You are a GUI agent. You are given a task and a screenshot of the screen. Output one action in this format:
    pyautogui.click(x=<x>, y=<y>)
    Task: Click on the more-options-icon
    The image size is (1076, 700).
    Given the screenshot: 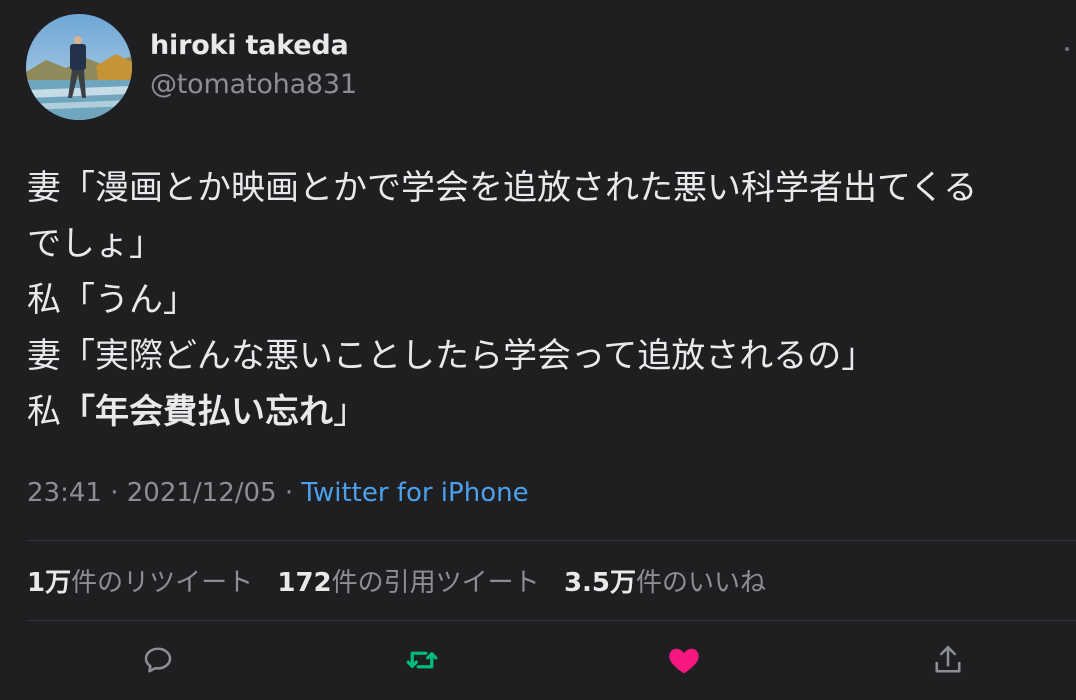 What is the action you would take?
    pyautogui.click(x=1067, y=49)
    